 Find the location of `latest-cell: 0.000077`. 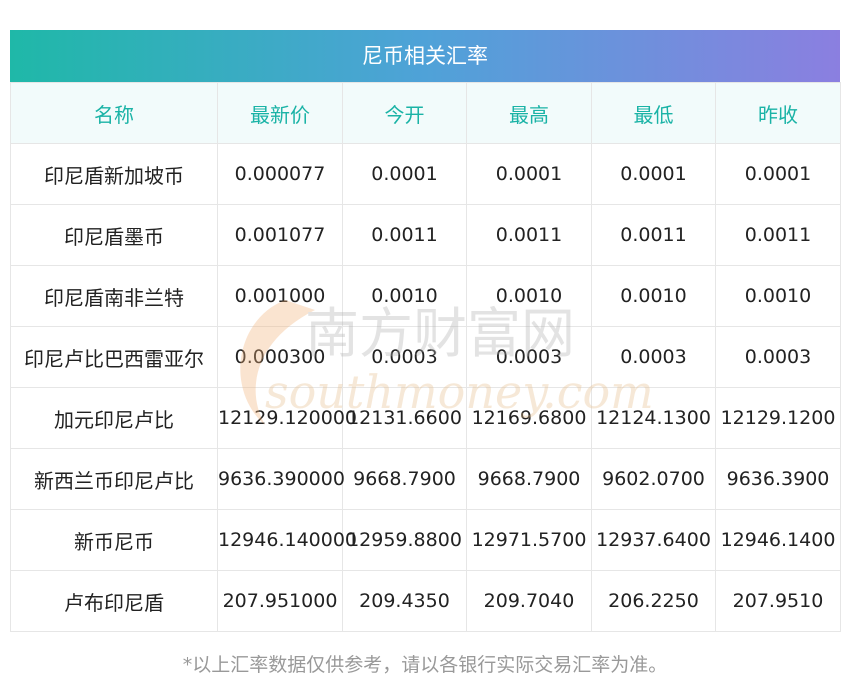

latest-cell: 0.000077 is located at coordinates (280, 174).